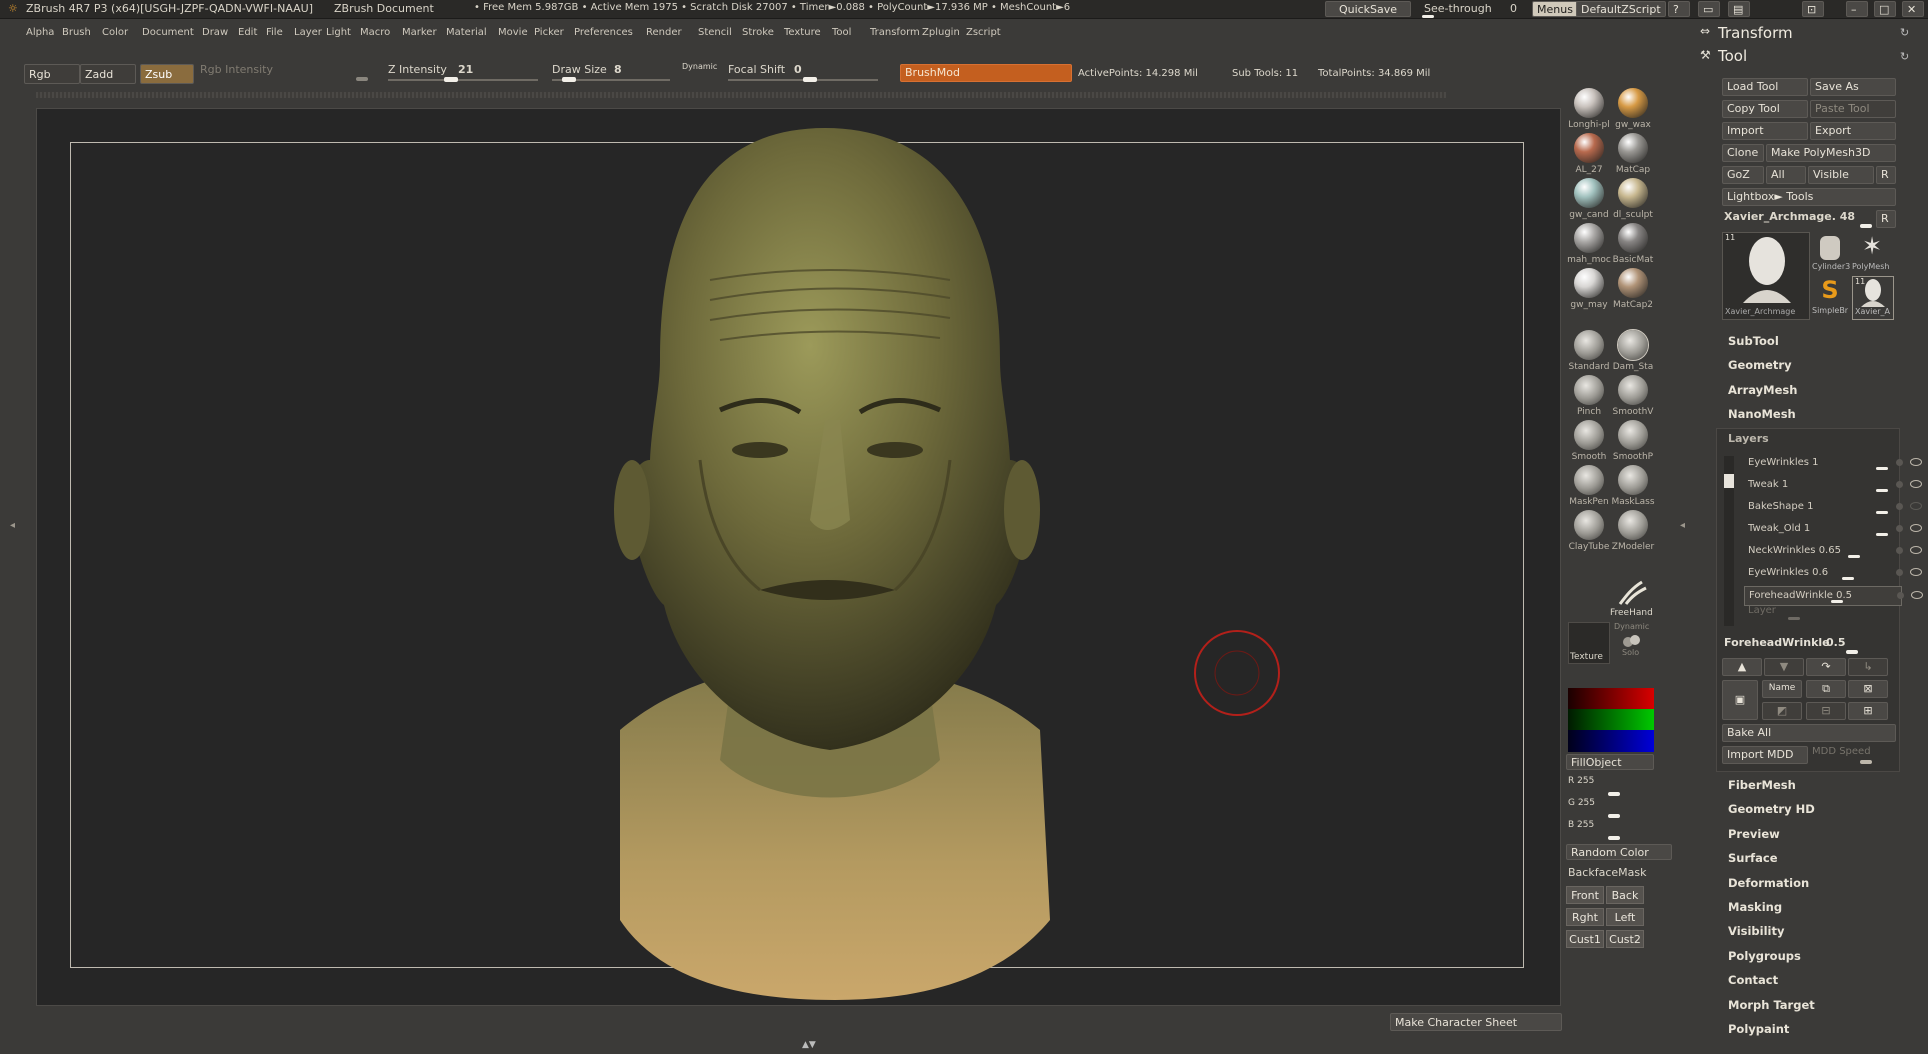  What do you see at coordinates (810, 79) in the screenshot?
I see `focal-shift-slider` at bounding box center [810, 79].